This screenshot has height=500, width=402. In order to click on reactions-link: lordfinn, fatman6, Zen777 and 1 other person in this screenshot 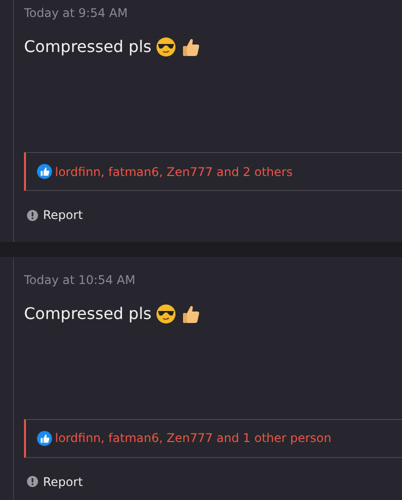, I will do `click(193, 438)`.